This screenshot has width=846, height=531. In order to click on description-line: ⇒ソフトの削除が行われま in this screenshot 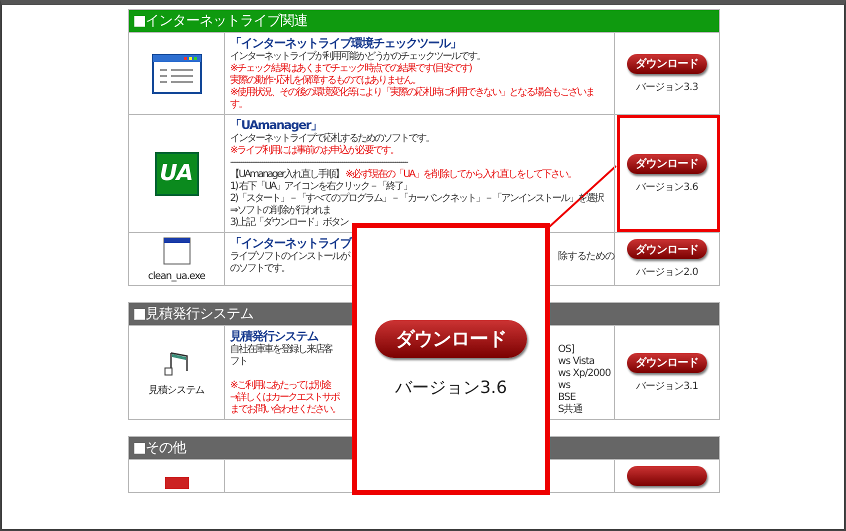, I will do `click(280, 210)`.